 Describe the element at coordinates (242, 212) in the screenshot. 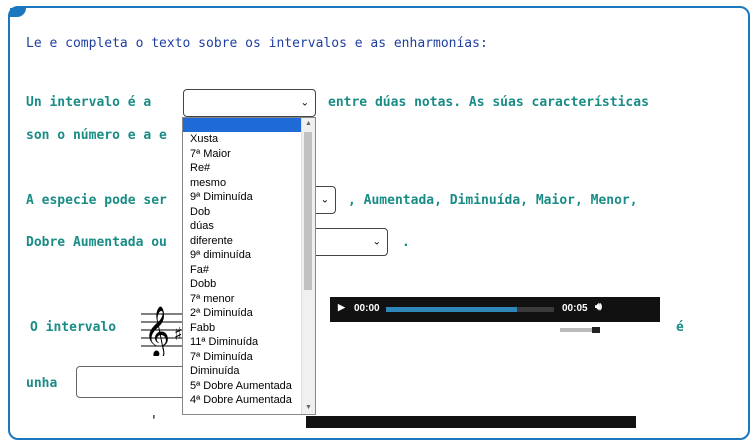

I see `dropdown-option: Dob` at that location.